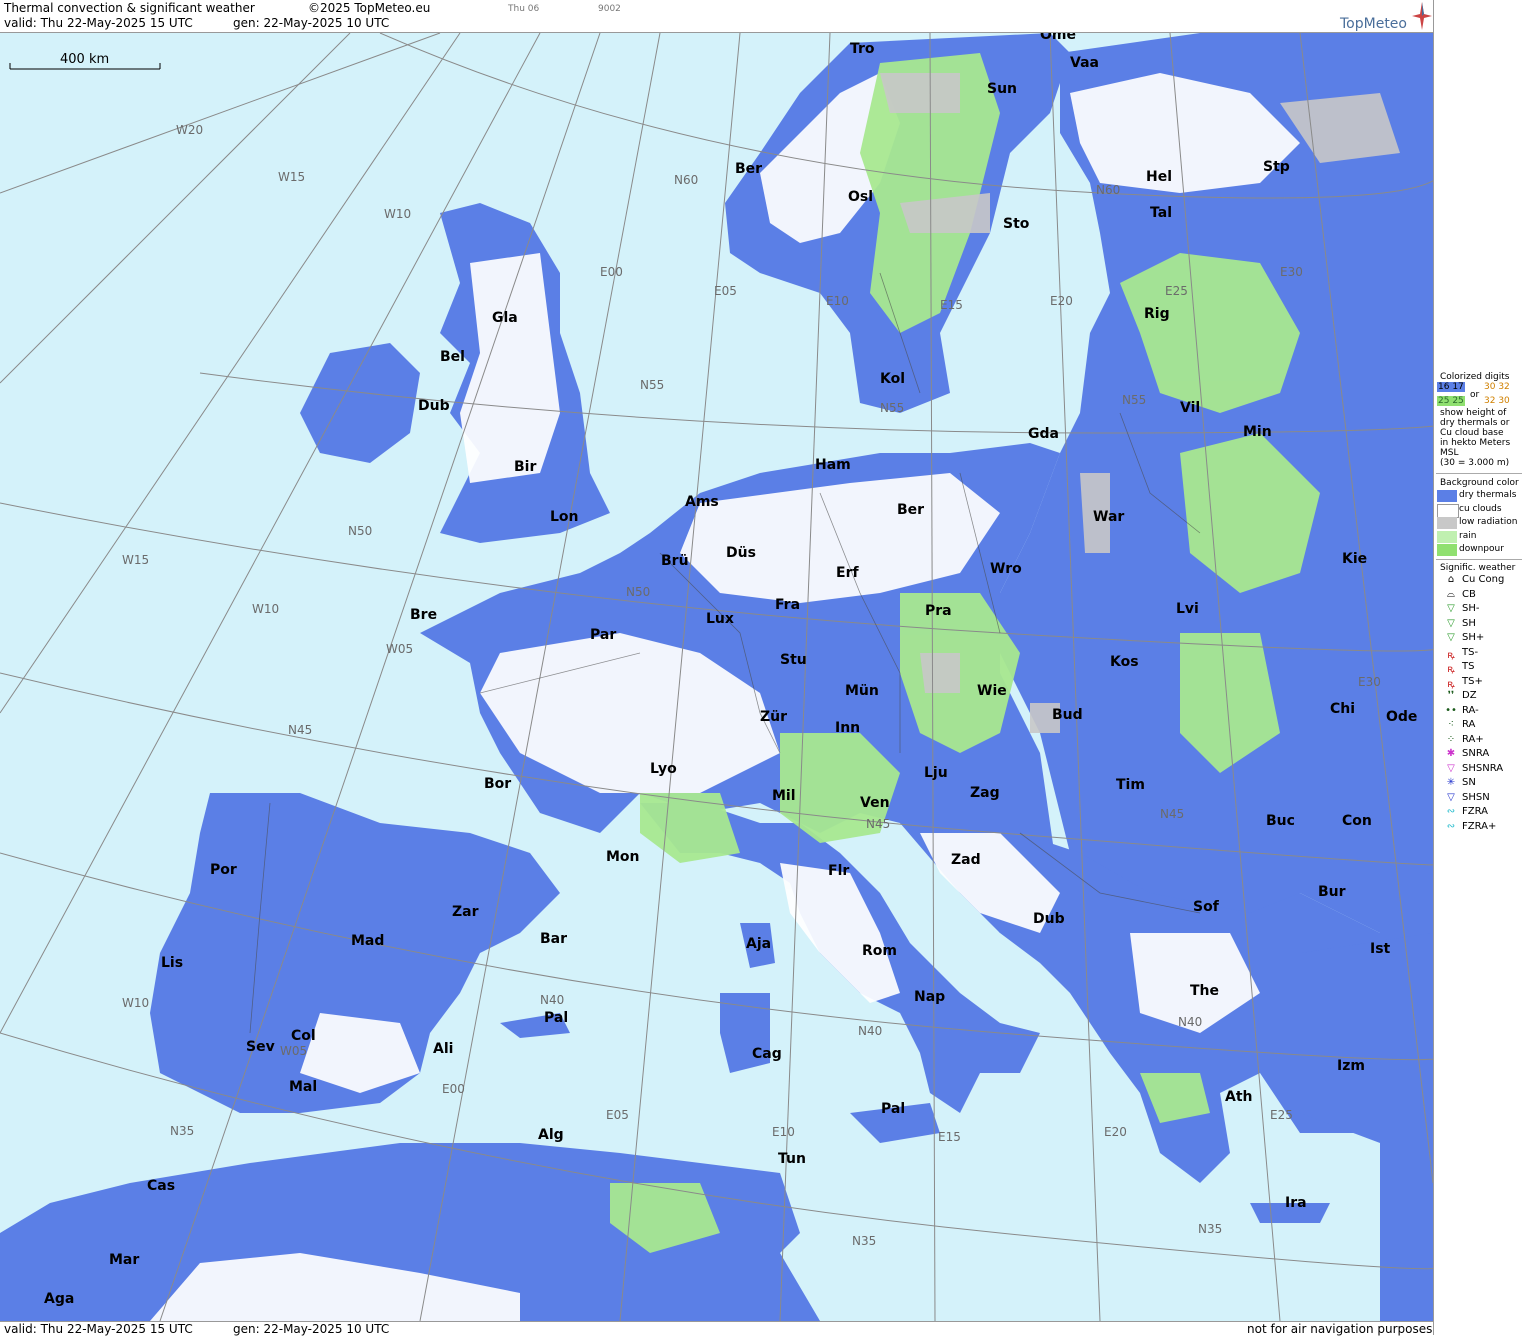 This screenshot has height=1336, width=1525. I want to click on city-label: Izm, so click(1351, 1066).